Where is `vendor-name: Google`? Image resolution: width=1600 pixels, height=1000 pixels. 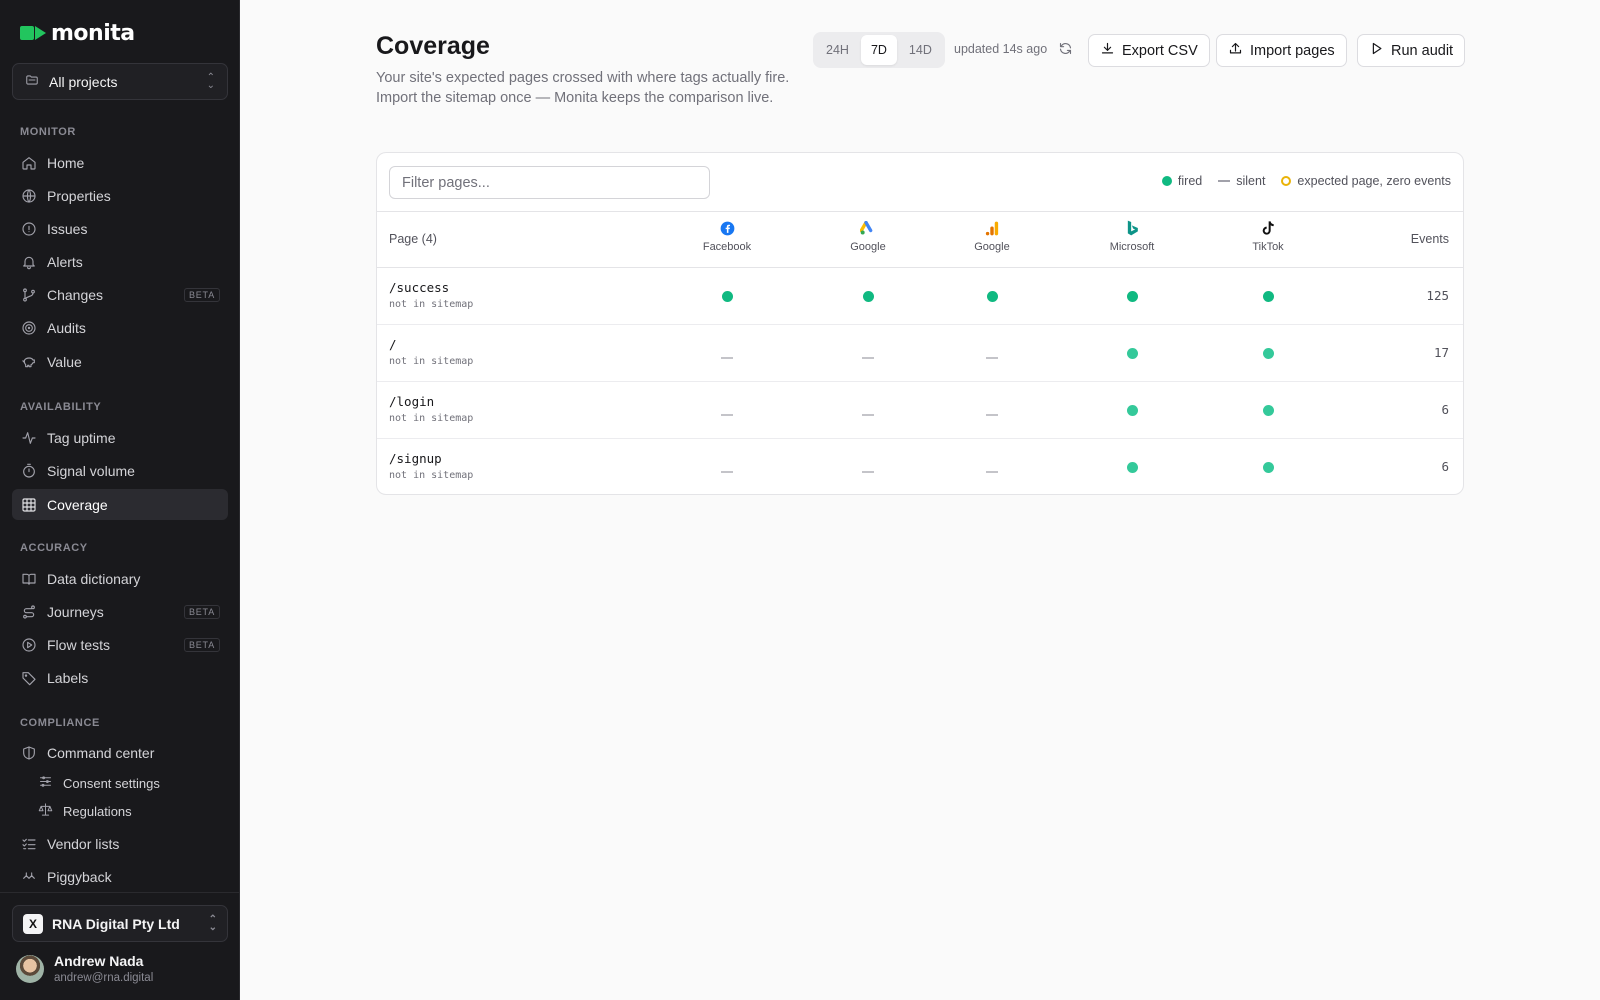
vendor-name: Google is located at coordinates (868, 247).